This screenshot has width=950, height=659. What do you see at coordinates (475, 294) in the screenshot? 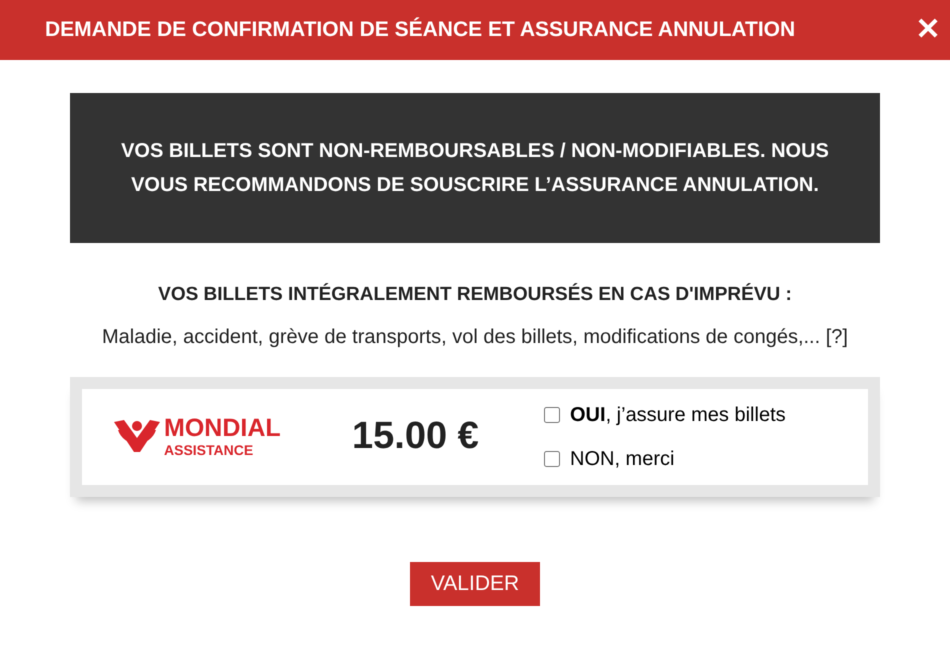
I see `section-heading: VOS BILLETS INTÉGRALEMENT REMBOURSÉS EN CAS D'IMPRÉVU :` at bounding box center [475, 294].